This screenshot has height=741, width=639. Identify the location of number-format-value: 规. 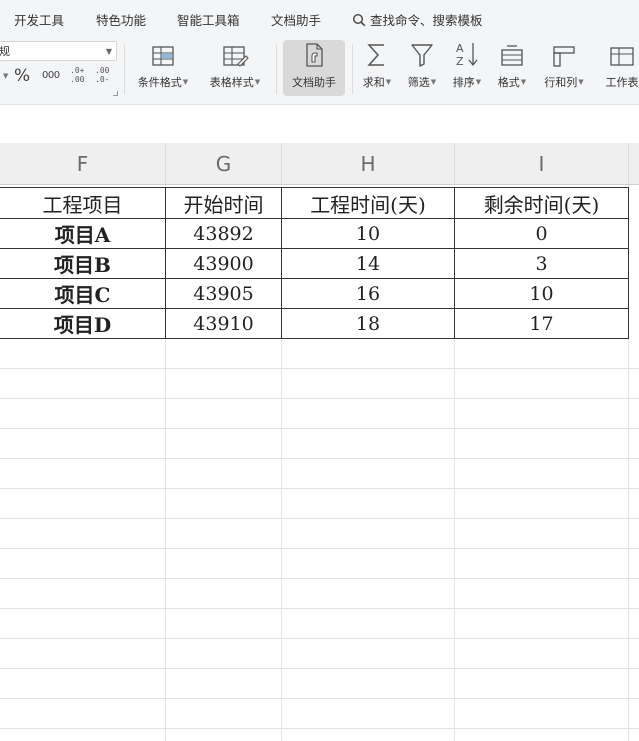
(5, 51).